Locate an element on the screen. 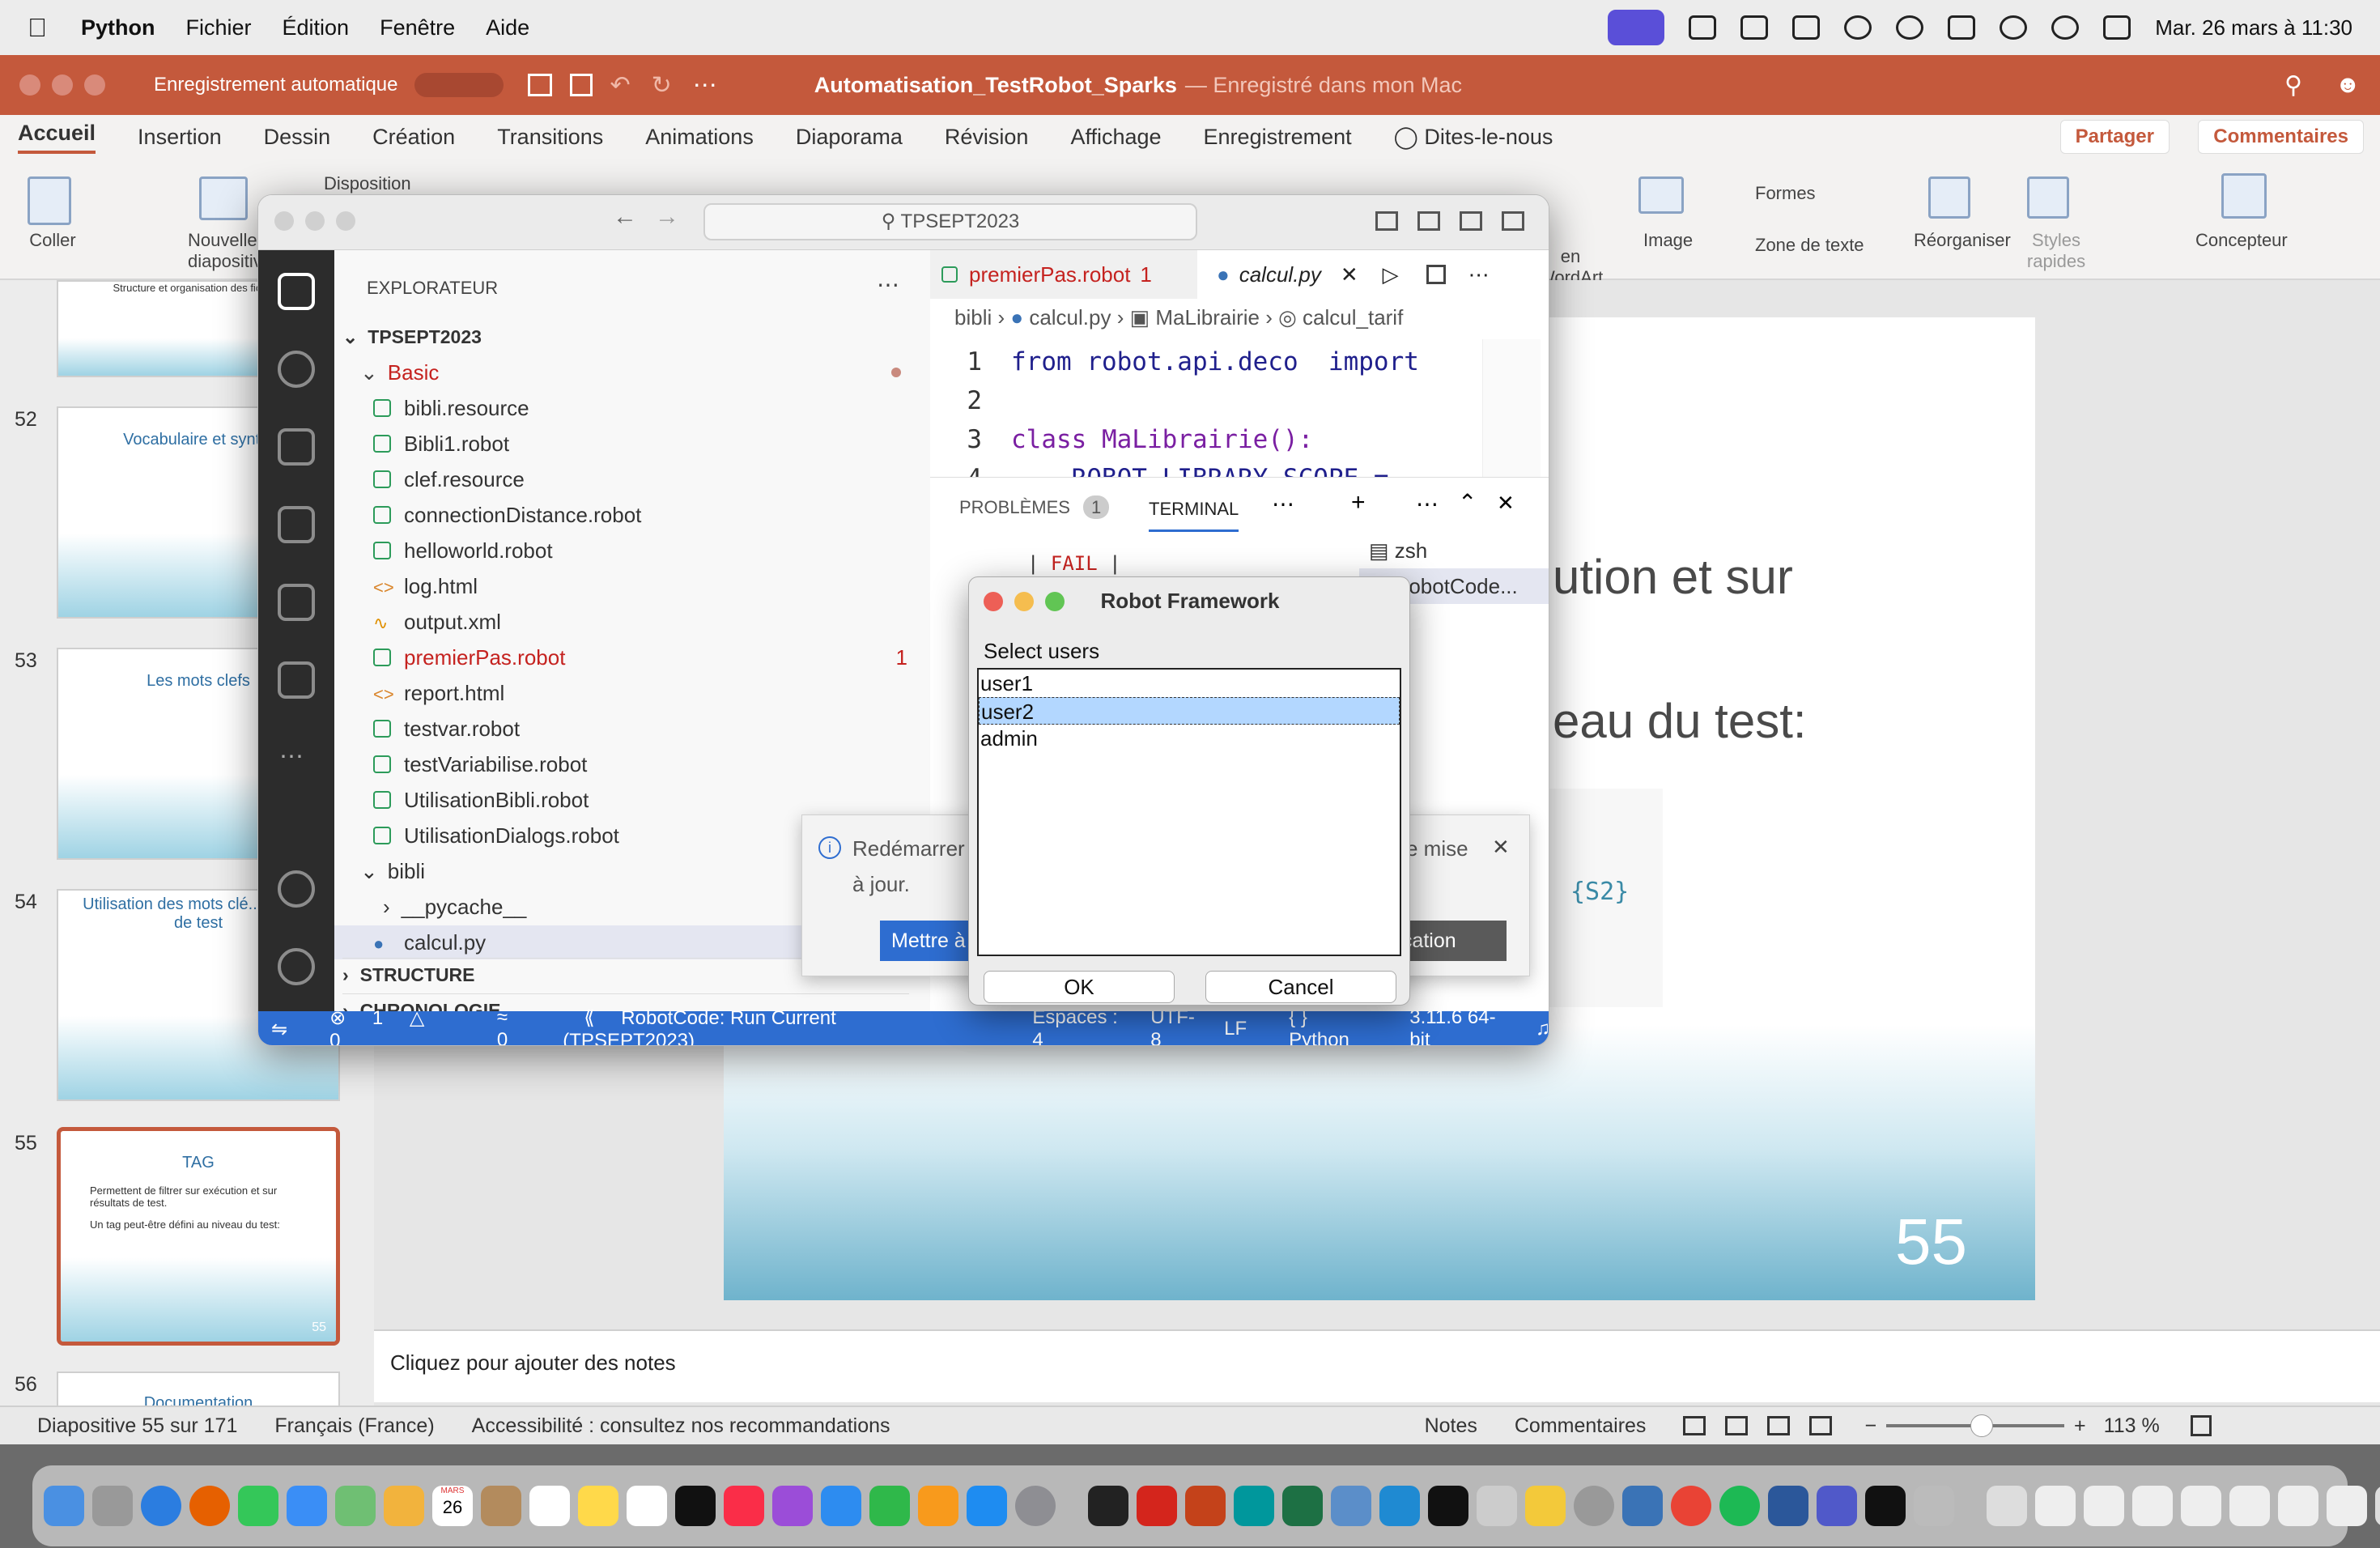 Image resolution: width=2380 pixels, height=1548 pixels. home-icon is located at coordinates (539, 85).